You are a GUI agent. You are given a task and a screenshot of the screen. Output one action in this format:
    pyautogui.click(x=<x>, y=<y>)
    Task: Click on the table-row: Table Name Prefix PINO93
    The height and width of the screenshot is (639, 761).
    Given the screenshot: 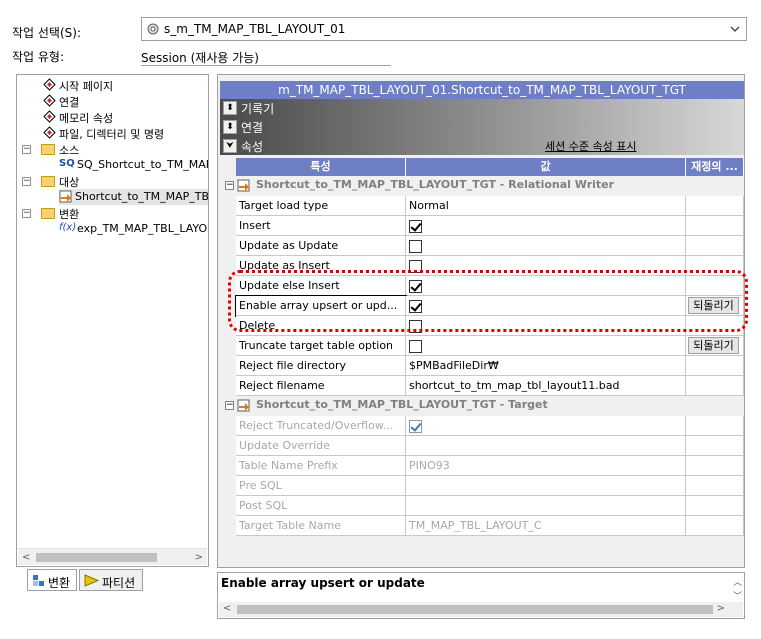 What is the action you would take?
    pyautogui.click(x=482, y=466)
    